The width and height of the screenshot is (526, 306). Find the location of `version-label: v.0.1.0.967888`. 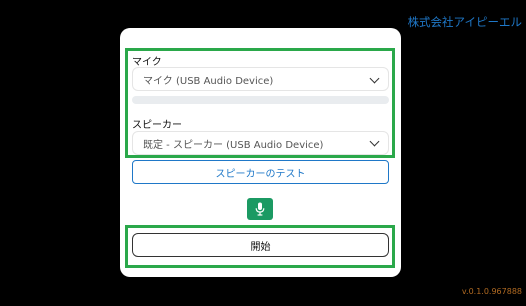

version-label: v.0.1.0.967888 is located at coordinates (491, 291).